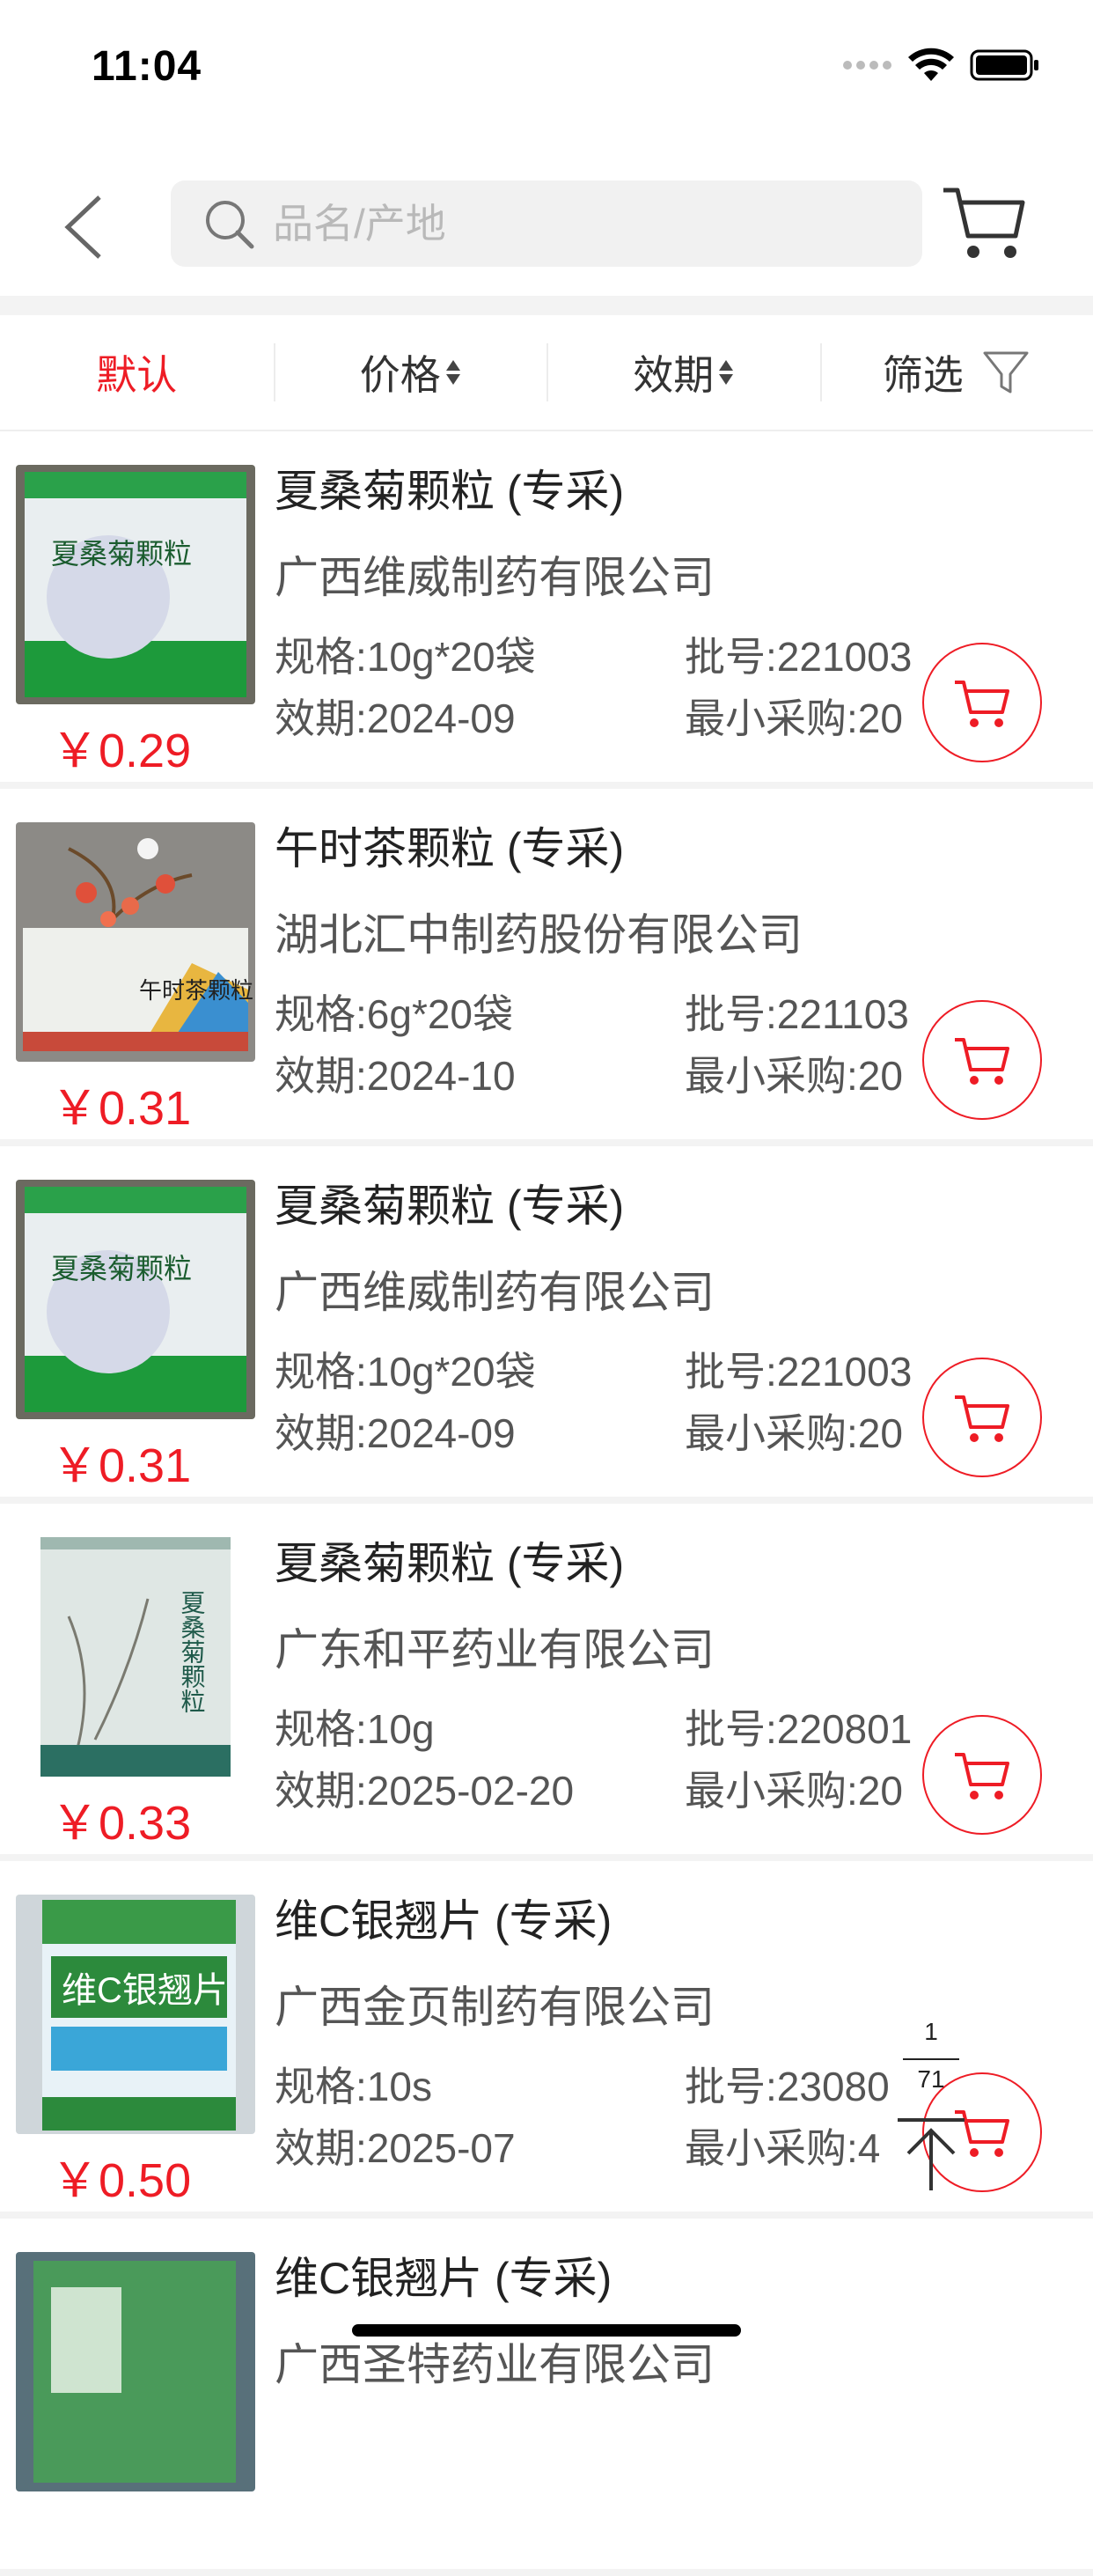  I want to click on tab-expiry: 效期, so click(683, 372).